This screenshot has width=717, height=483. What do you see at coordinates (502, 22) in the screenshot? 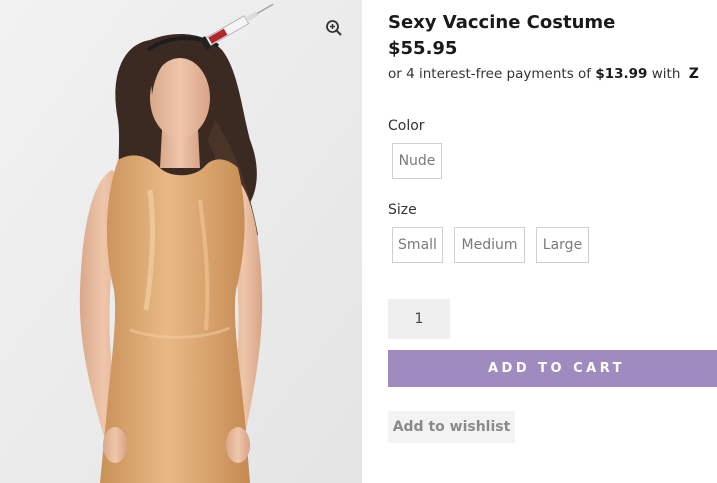
I see `product-title: Sexy Vaccine Costume` at bounding box center [502, 22].